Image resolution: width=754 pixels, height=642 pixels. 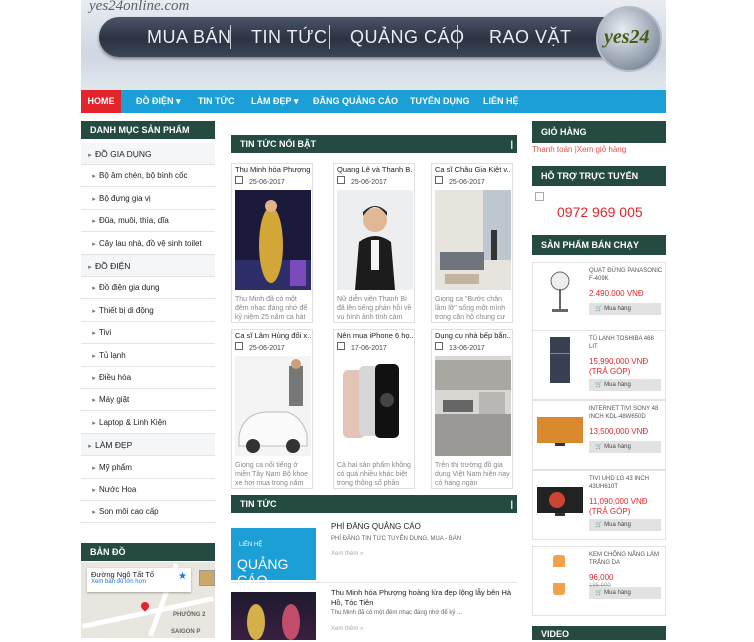 I want to click on star-icon: ★, so click(x=182, y=576).